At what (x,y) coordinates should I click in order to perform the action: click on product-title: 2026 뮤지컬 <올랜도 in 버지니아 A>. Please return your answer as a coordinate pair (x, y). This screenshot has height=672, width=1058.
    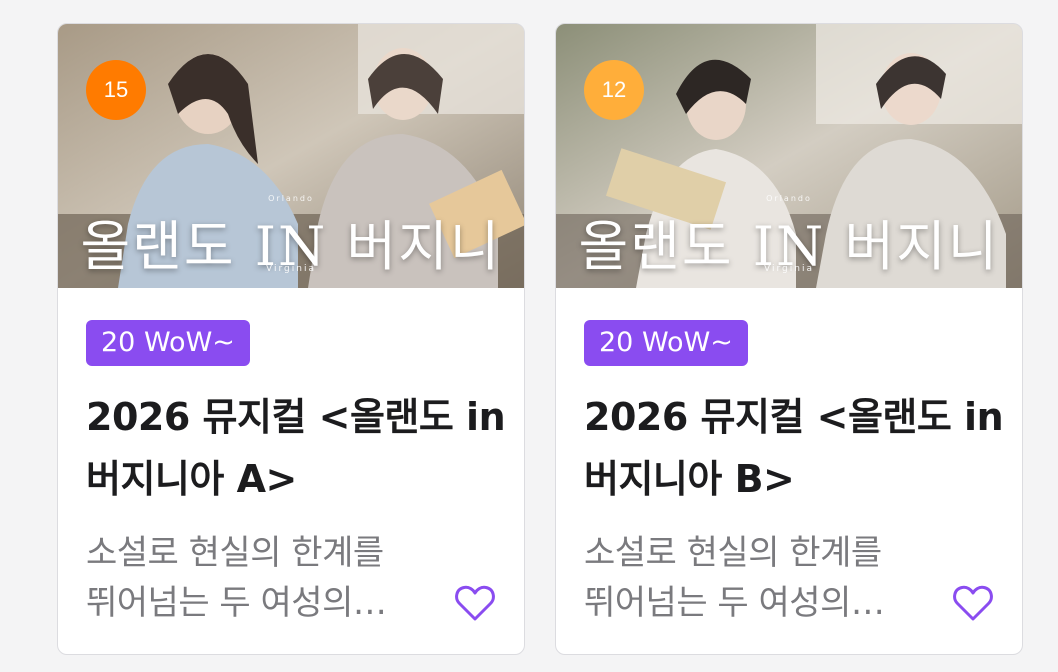
    Looking at the image, I should click on (296, 448).